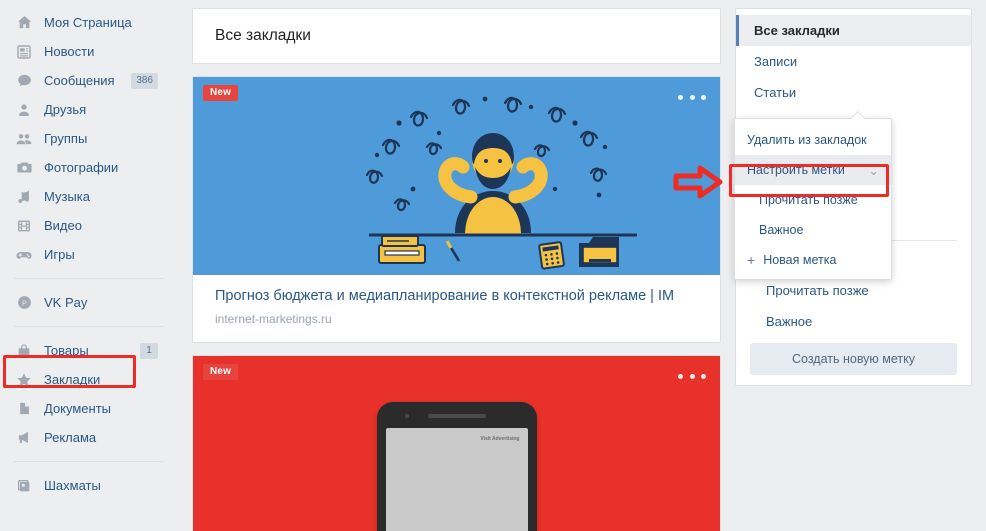 The height and width of the screenshot is (531, 986). I want to click on sidebar-item-label: Реклама, so click(70, 437).